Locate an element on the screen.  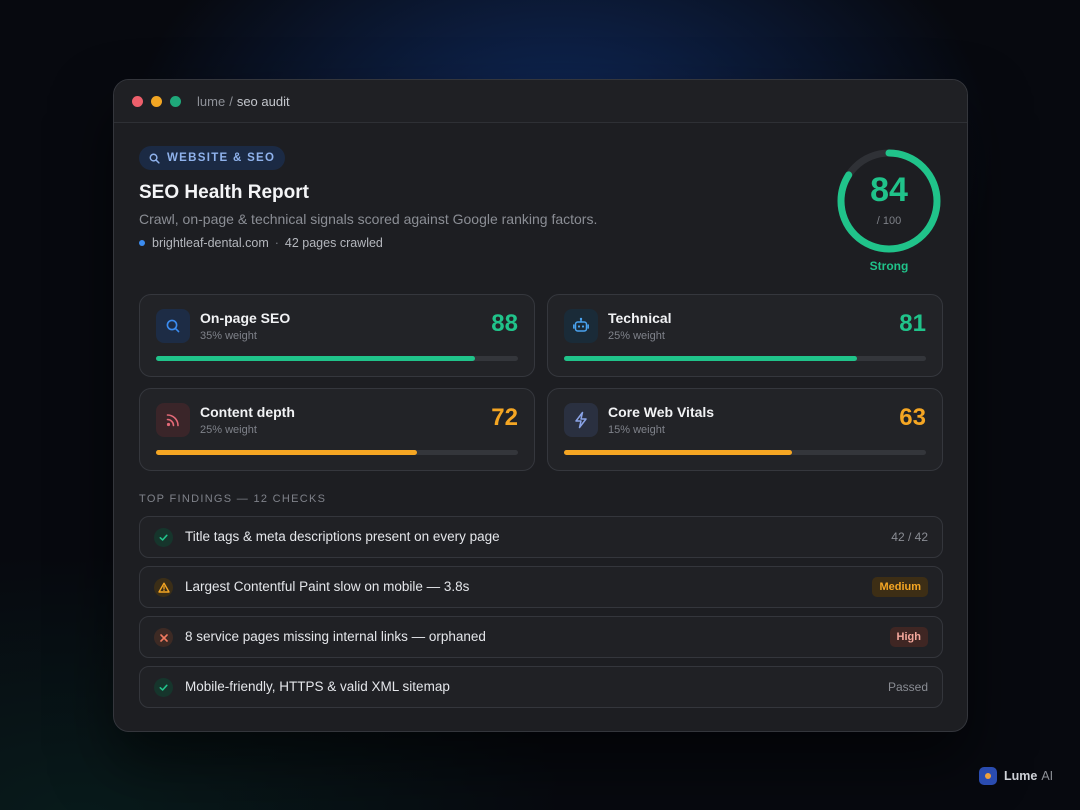
card-score: 88 is located at coordinates (504, 323).